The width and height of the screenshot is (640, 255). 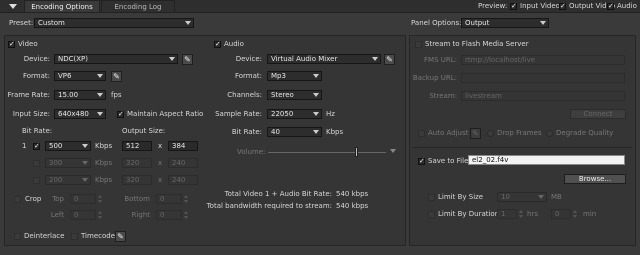 What do you see at coordinates (100, 199) in the screenshot?
I see `crop-top-stepper` at bounding box center [100, 199].